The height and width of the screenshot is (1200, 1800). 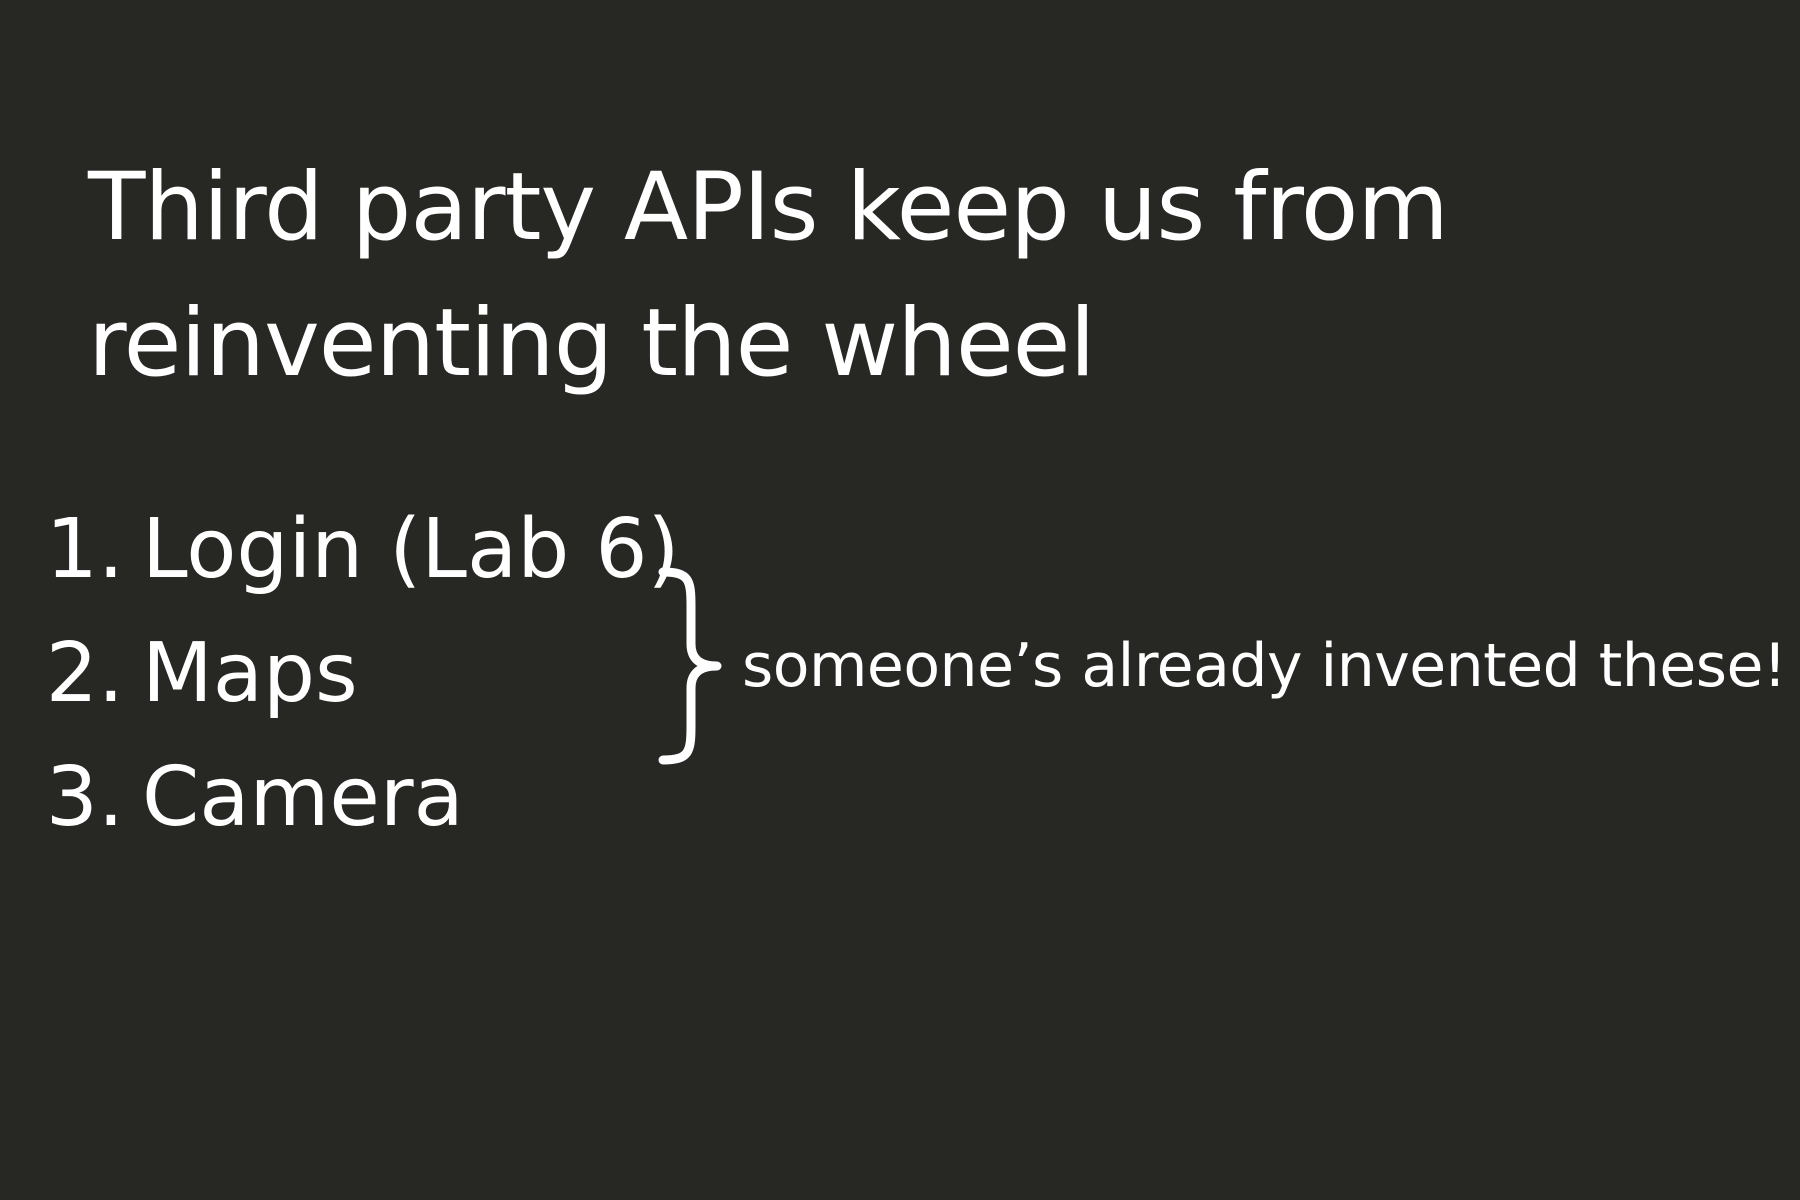 I want to click on right-curly-brace-icon, so click(x=690, y=666).